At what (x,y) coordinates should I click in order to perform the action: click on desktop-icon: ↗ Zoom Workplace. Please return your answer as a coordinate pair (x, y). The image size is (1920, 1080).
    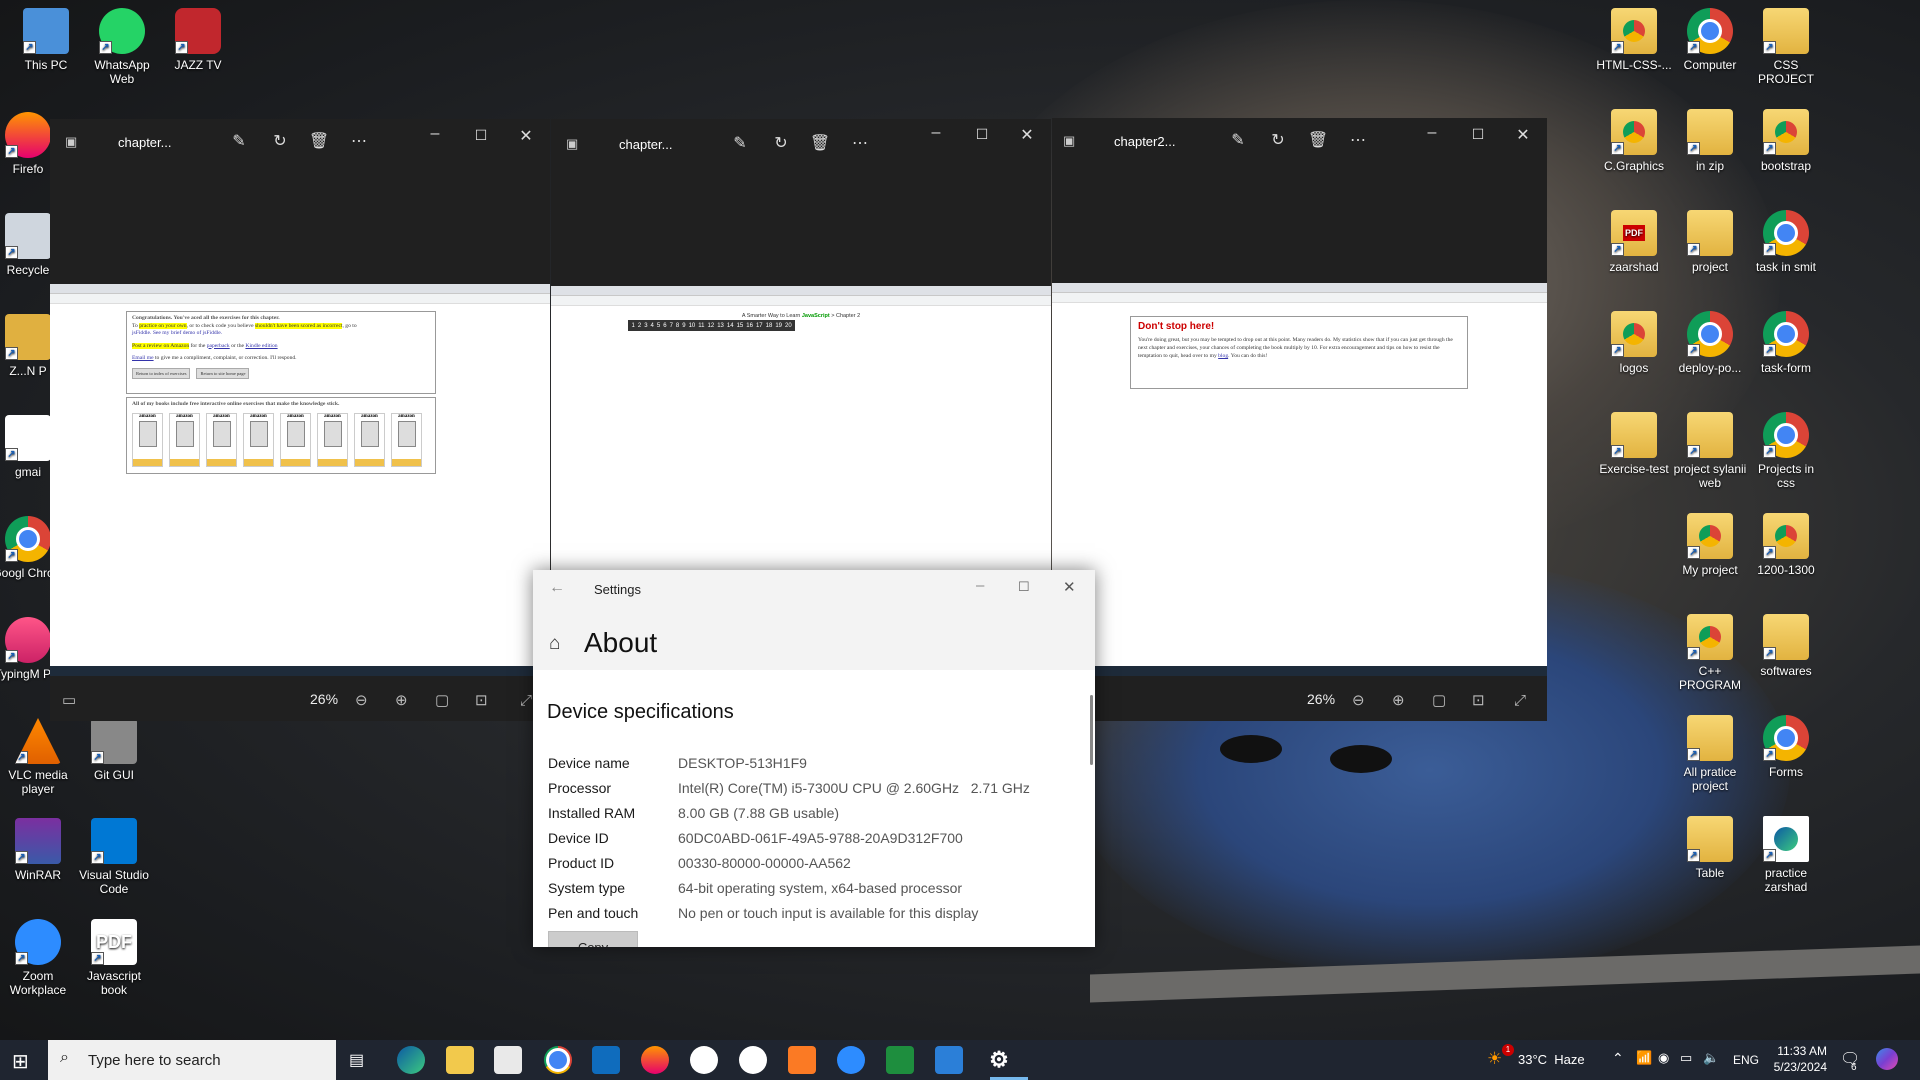
    Looking at the image, I should click on (38, 958).